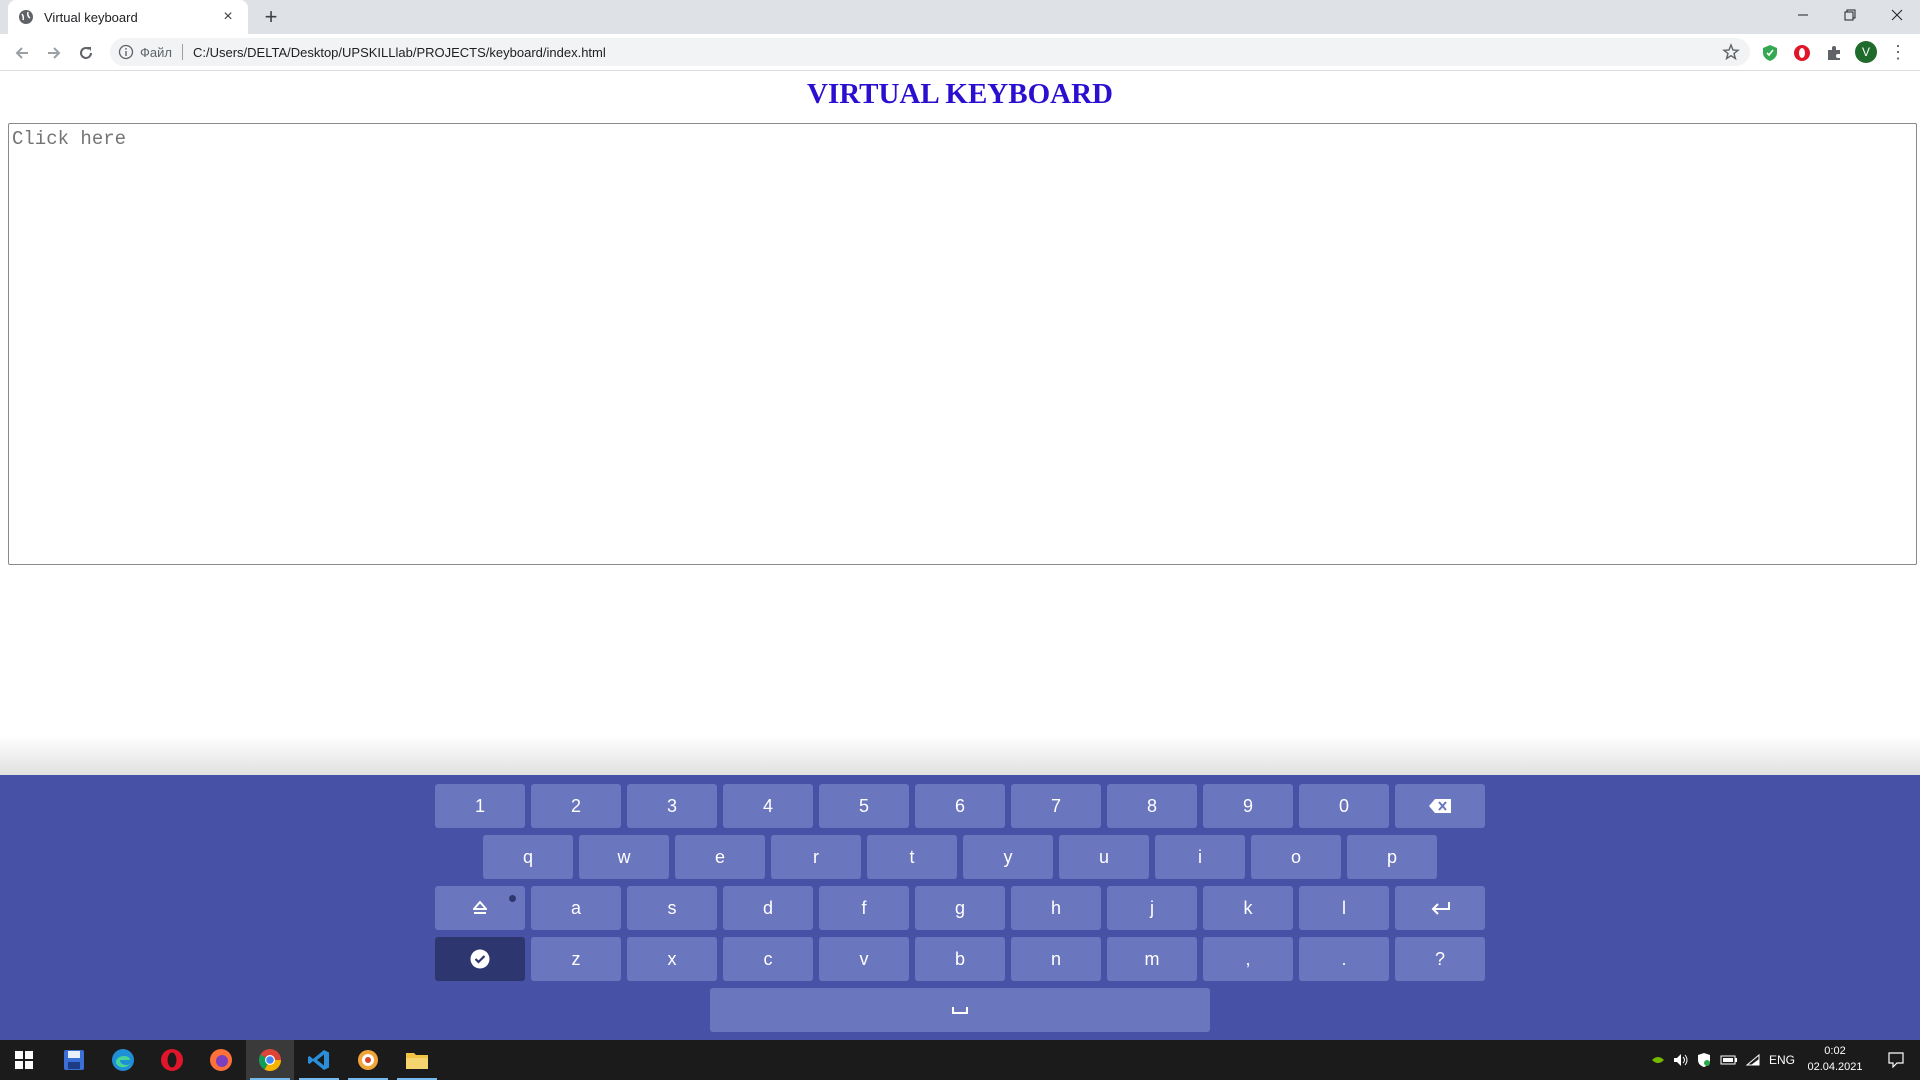  I want to click on firefox-browser-icon, so click(221, 1060).